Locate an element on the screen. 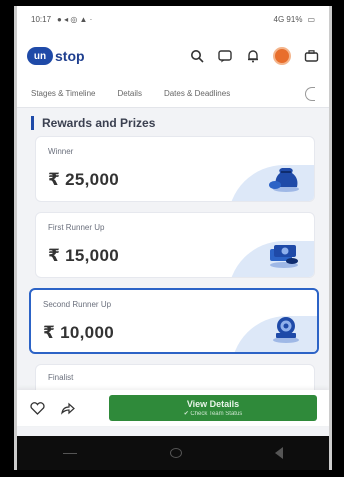  prize-label: First Runner Up is located at coordinates (76, 227).